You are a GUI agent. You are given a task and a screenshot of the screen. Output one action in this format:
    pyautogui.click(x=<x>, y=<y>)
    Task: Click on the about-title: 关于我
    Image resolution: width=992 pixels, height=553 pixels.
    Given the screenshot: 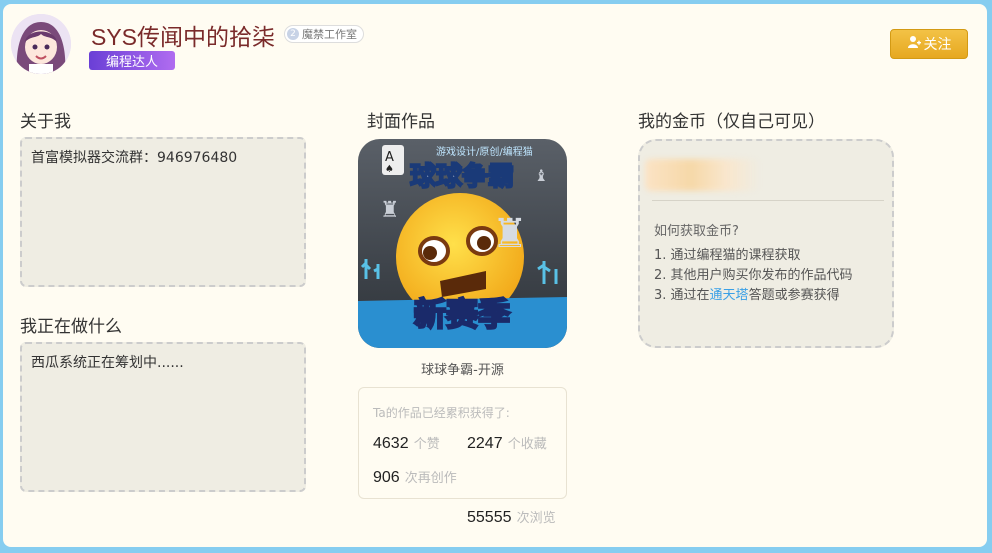 What is the action you would take?
    pyautogui.click(x=45, y=122)
    